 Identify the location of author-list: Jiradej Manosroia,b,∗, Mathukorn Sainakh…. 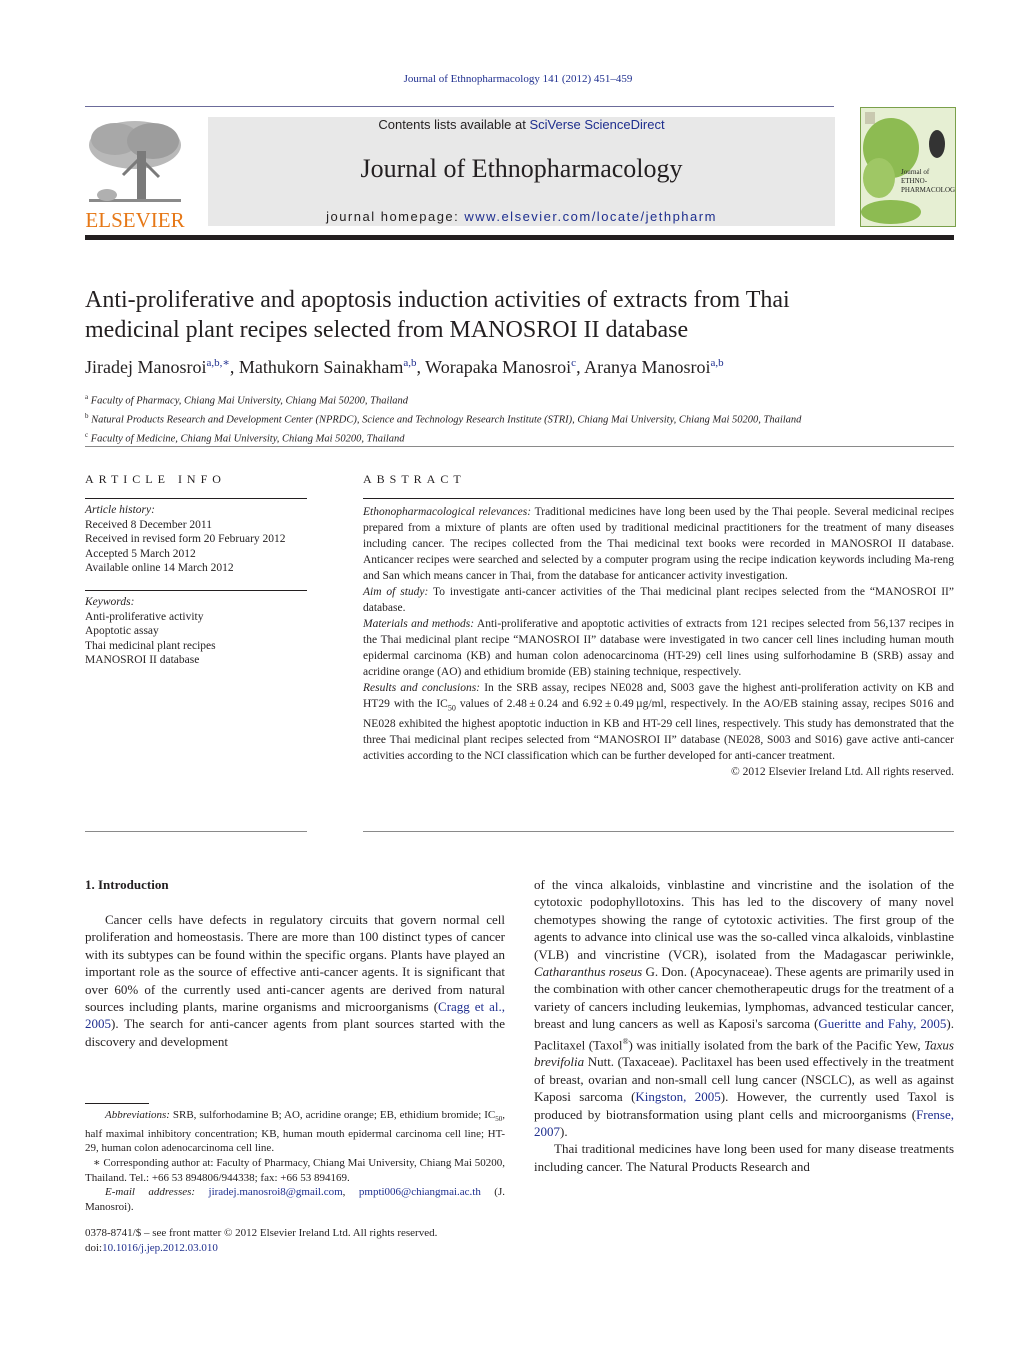
(404, 367).